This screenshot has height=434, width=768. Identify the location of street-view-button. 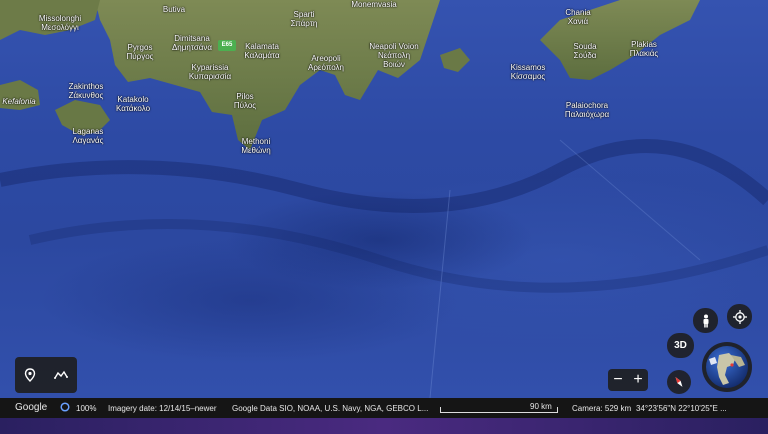
(705, 320).